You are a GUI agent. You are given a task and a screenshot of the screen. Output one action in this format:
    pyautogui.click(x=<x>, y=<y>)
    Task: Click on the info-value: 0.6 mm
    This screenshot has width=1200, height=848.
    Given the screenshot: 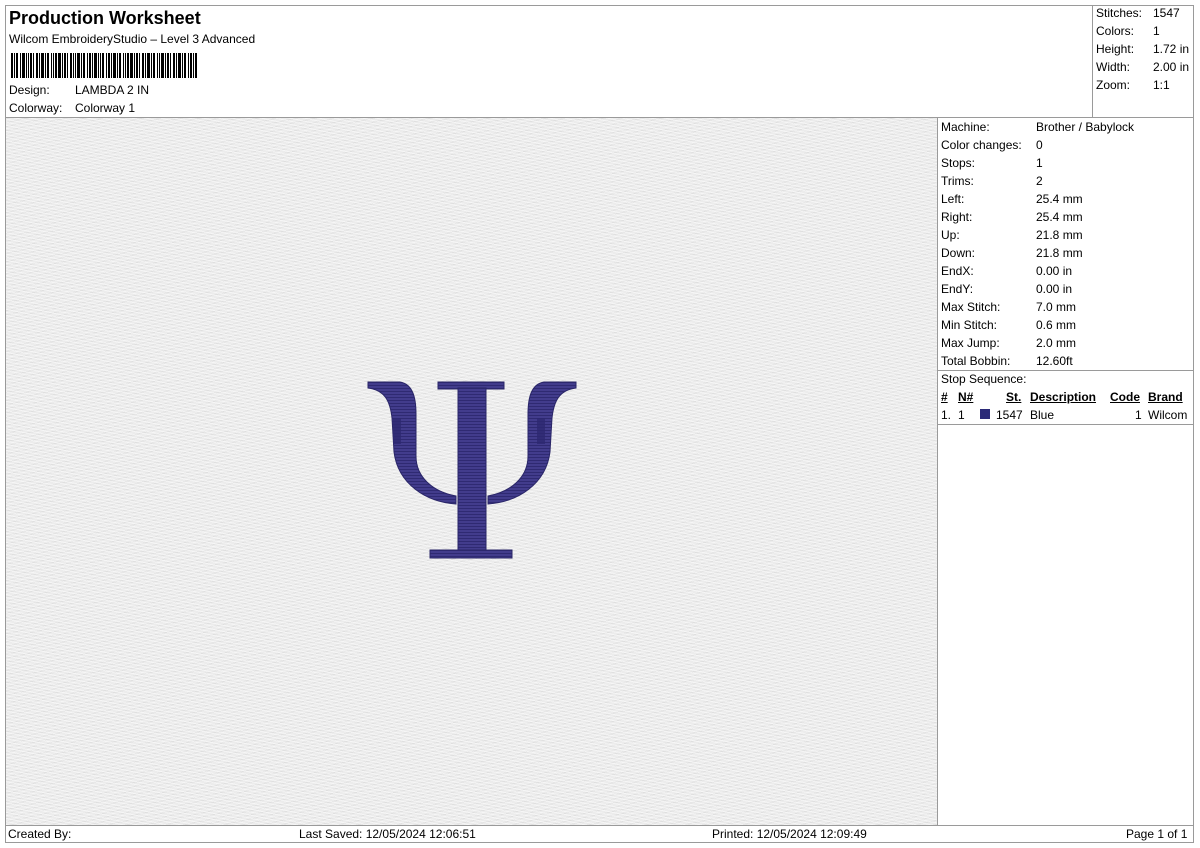 What is the action you would take?
    pyautogui.click(x=1056, y=325)
    